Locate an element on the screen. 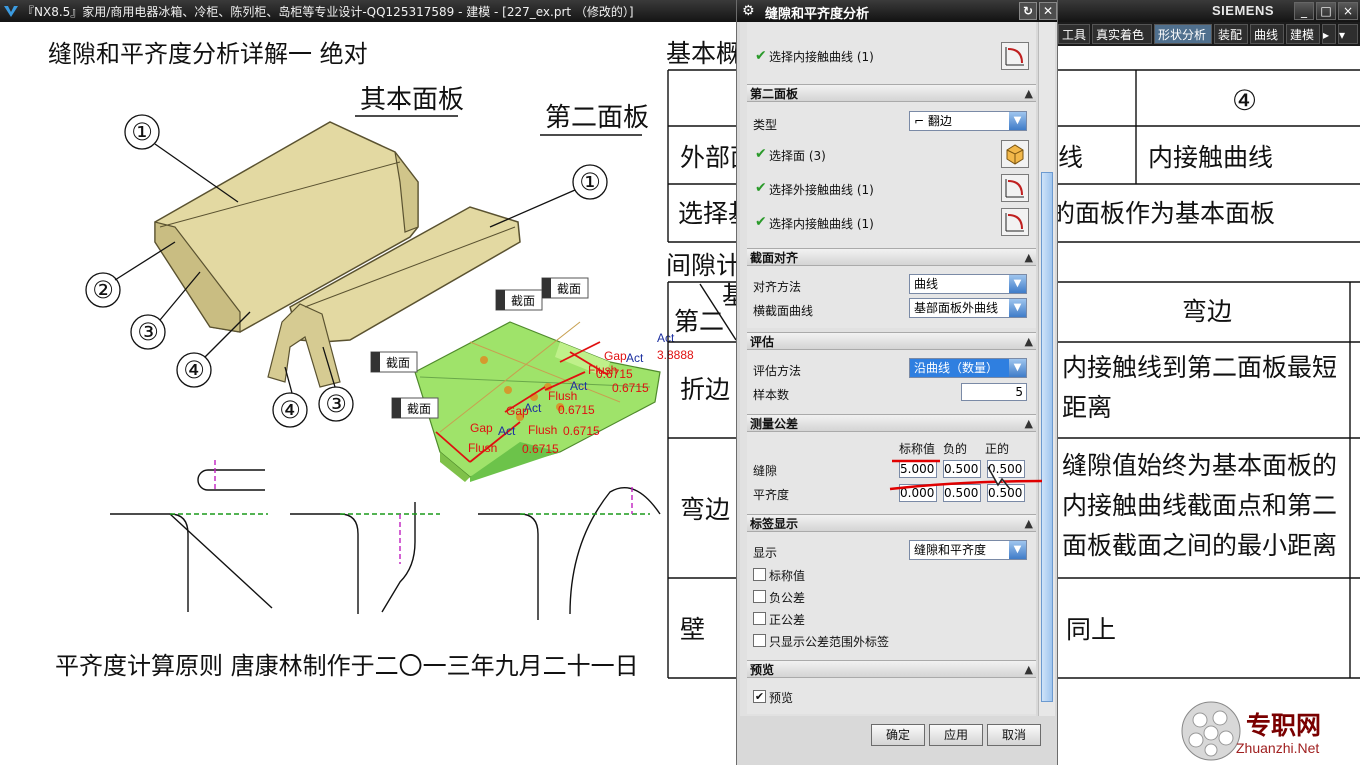 This screenshot has width=1360, height=765. scroll-thumb is located at coordinates (1047, 437).